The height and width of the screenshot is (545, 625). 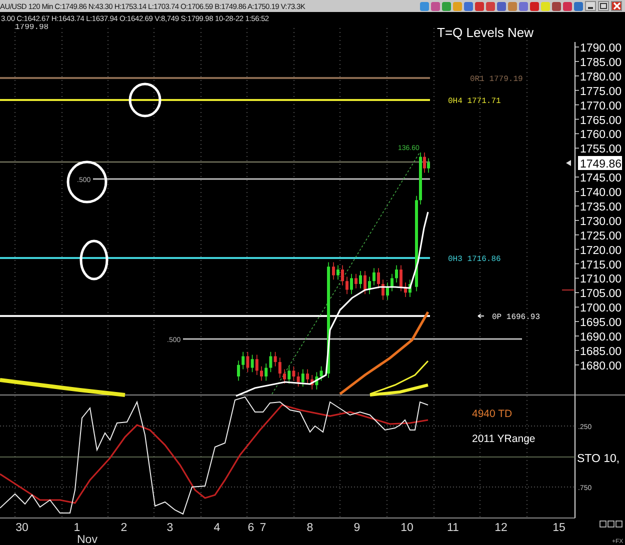 What do you see at coordinates (590, 6) in the screenshot?
I see `minimize-button` at bounding box center [590, 6].